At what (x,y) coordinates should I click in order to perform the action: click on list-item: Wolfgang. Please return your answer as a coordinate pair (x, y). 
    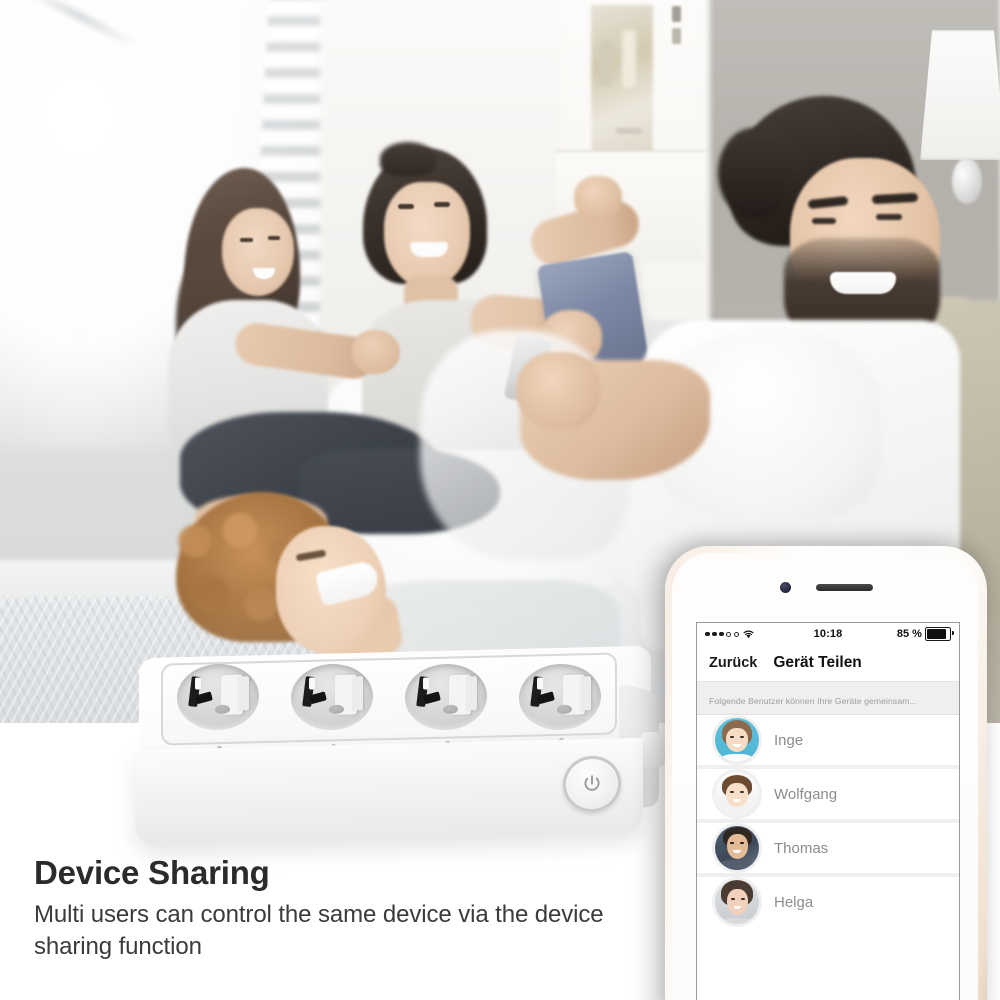
    Looking at the image, I should click on (828, 794).